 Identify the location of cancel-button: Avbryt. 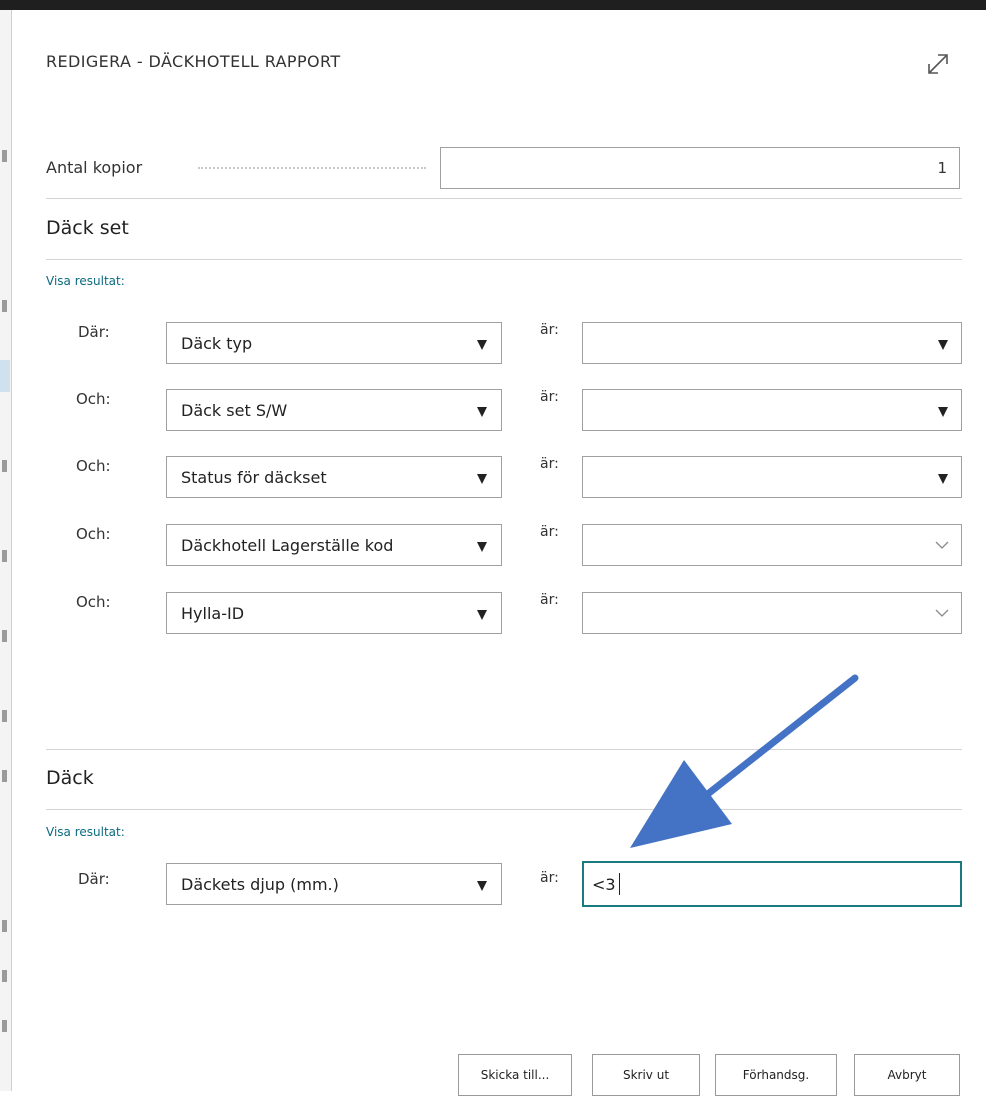
(907, 1075).